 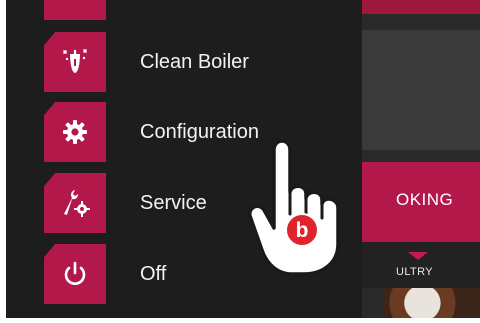 I want to click on cooking-tile-label: OKING, so click(x=425, y=199).